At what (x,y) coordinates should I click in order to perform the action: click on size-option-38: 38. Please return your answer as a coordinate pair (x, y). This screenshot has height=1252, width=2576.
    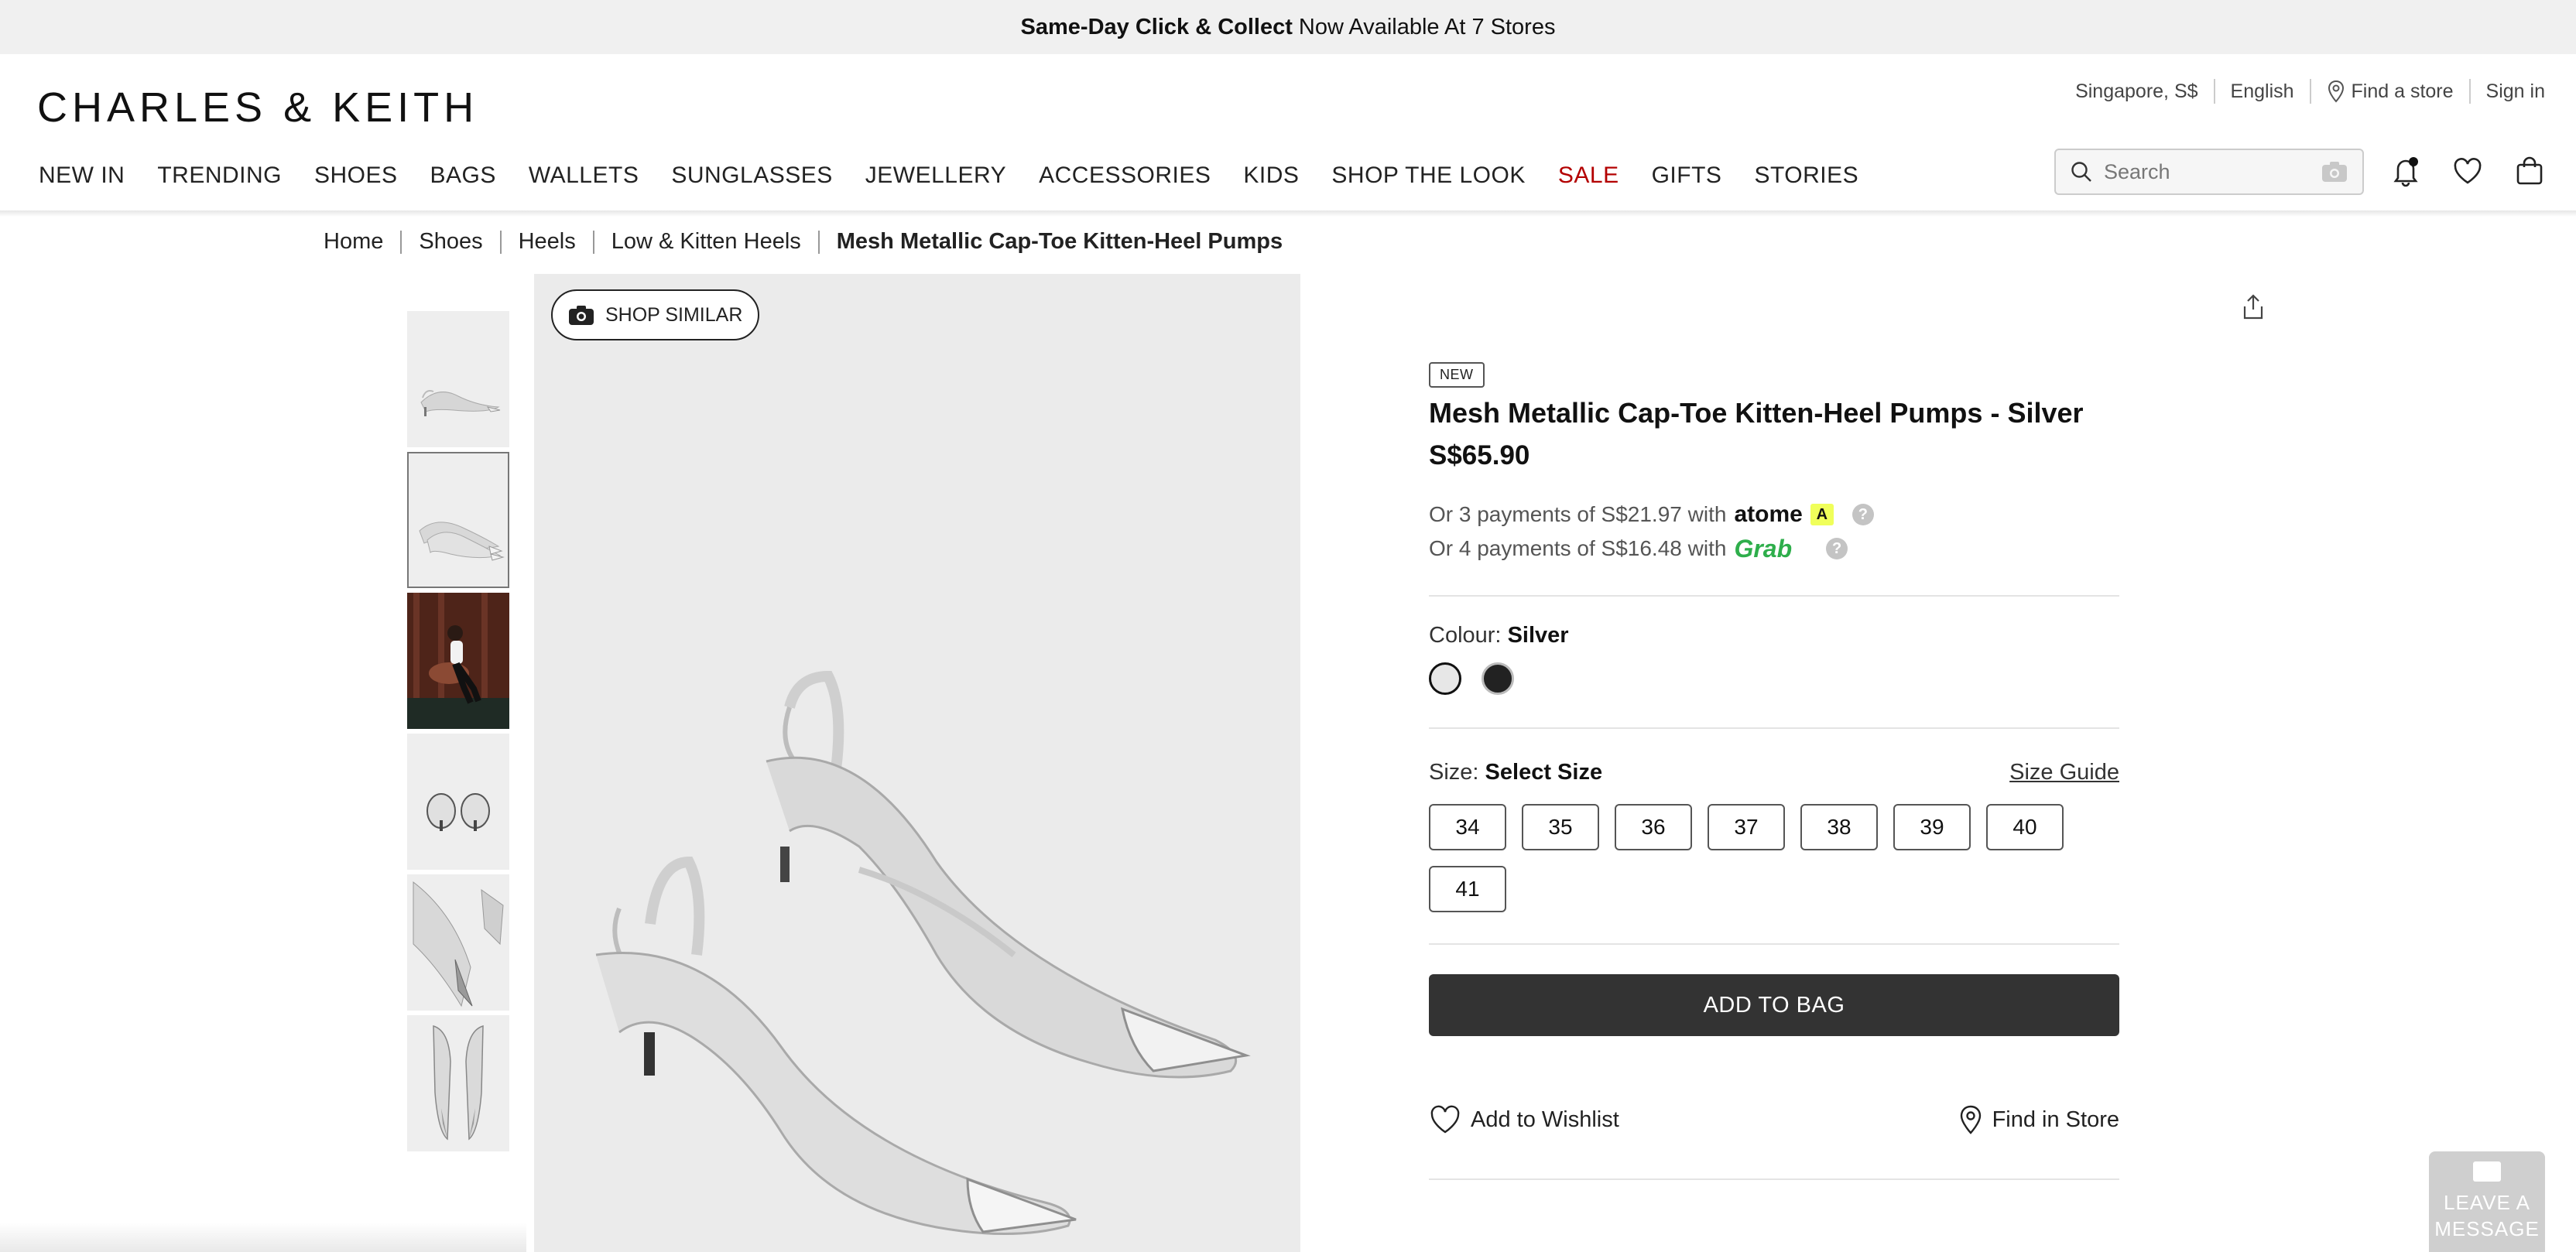
    Looking at the image, I should click on (1839, 827).